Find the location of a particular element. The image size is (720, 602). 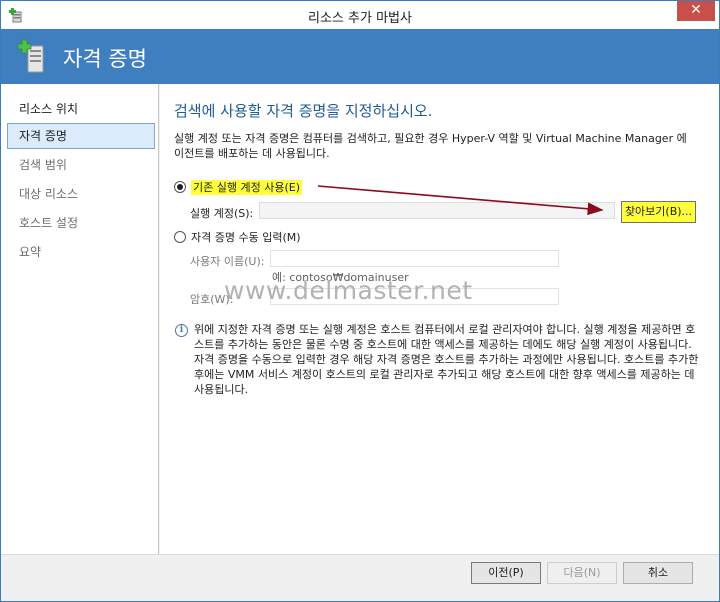

content-heading: 검색에 사용할 자격 증명을 지정하십시오. is located at coordinates (303, 111).